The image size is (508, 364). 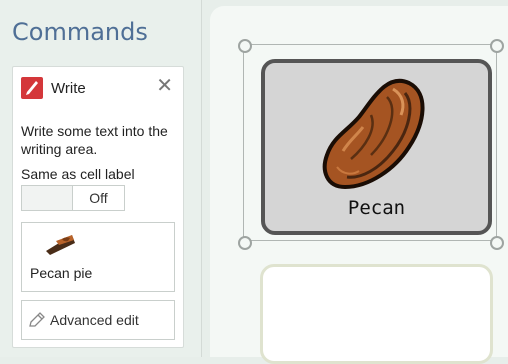 What do you see at coordinates (94, 320) in the screenshot?
I see `advanced-edit-label: Advanced edit` at bounding box center [94, 320].